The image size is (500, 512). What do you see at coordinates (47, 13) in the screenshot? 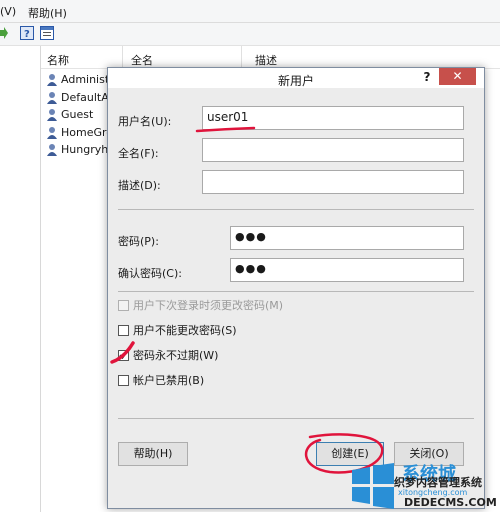
I see `menu-help: 帮助(H)` at bounding box center [47, 13].